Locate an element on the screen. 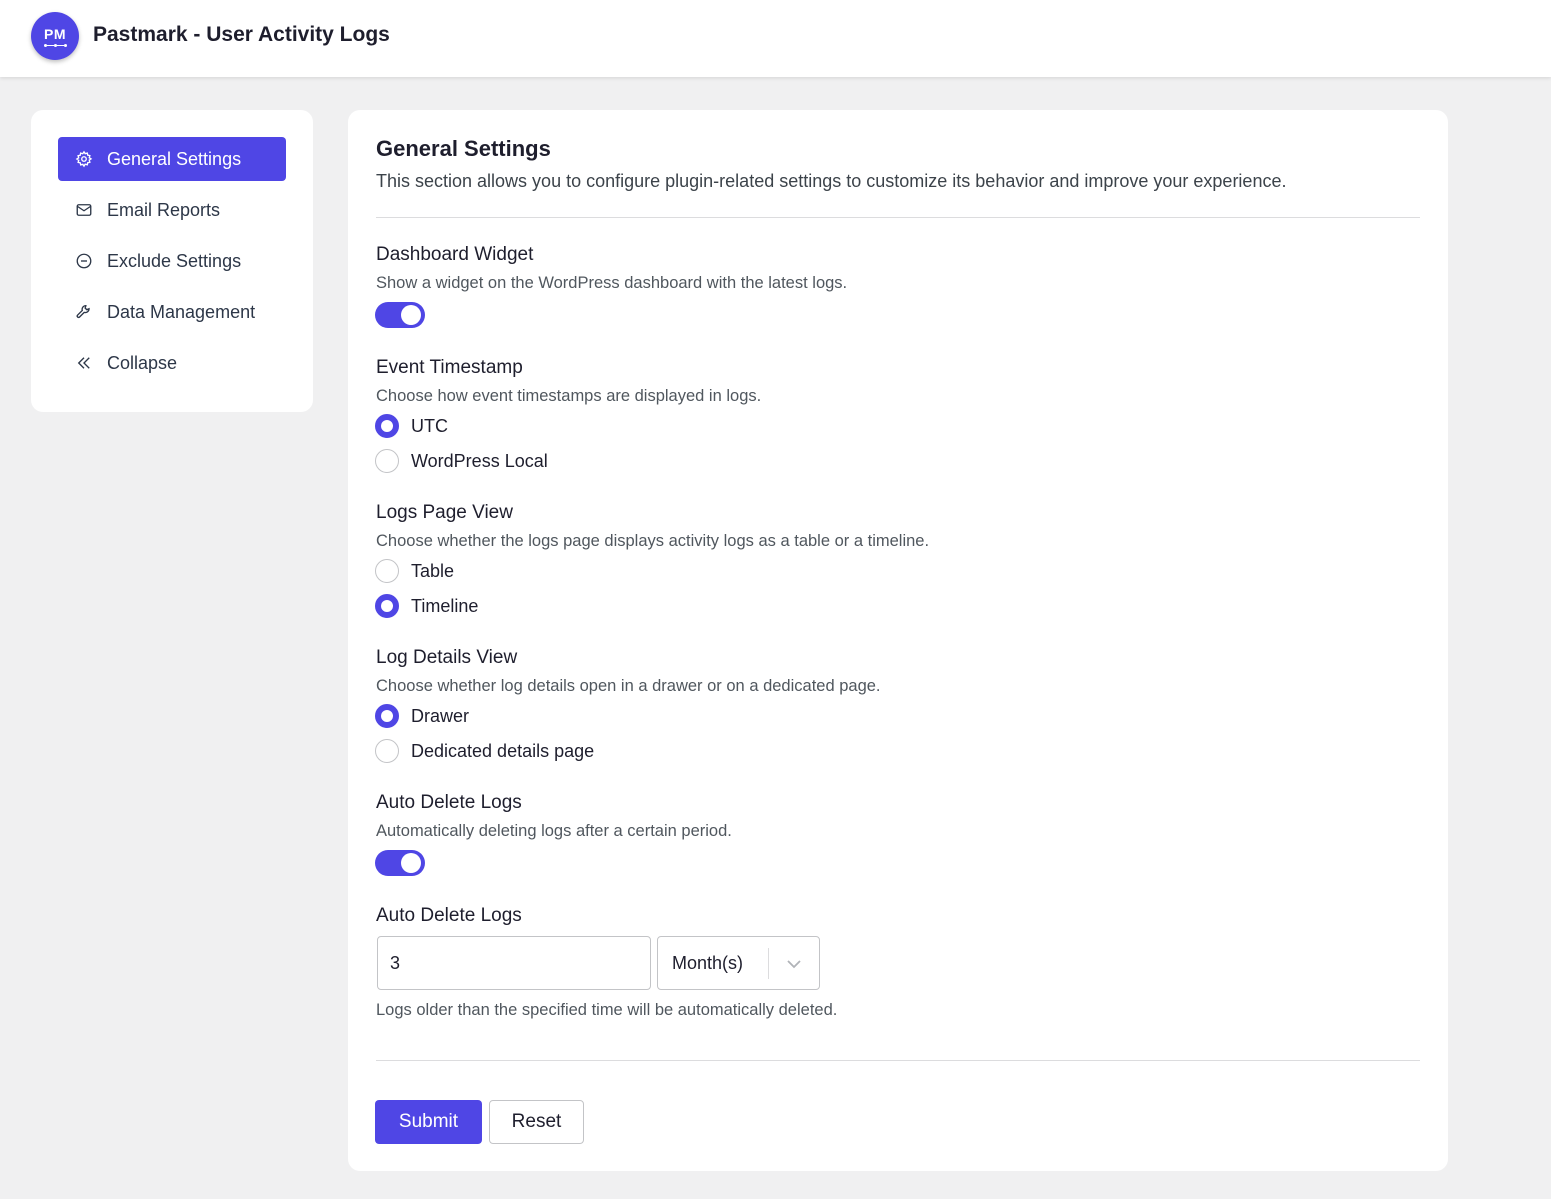 The height and width of the screenshot is (1199, 1551). radio-label: UTC is located at coordinates (429, 425).